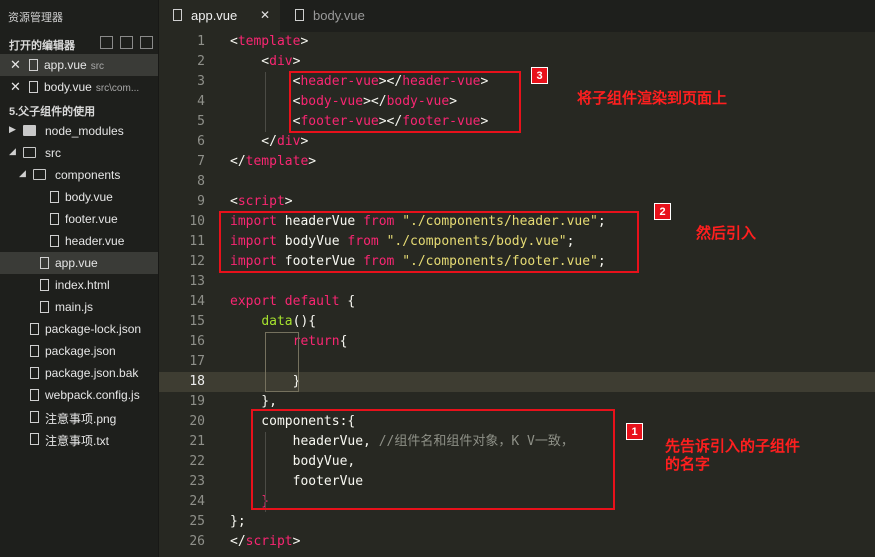  Describe the element at coordinates (292, 302) in the screenshot. I see `code-line: export default {` at that location.